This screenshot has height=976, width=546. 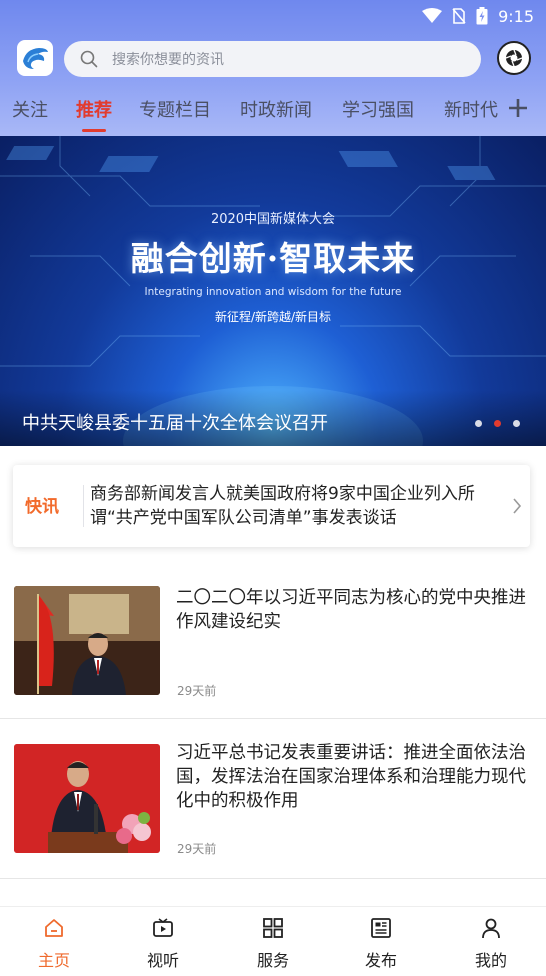 What do you see at coordinates (471, 109) in the screenshot?
I see `tab-new-era: 新时代` at bounding box center [471, 109].